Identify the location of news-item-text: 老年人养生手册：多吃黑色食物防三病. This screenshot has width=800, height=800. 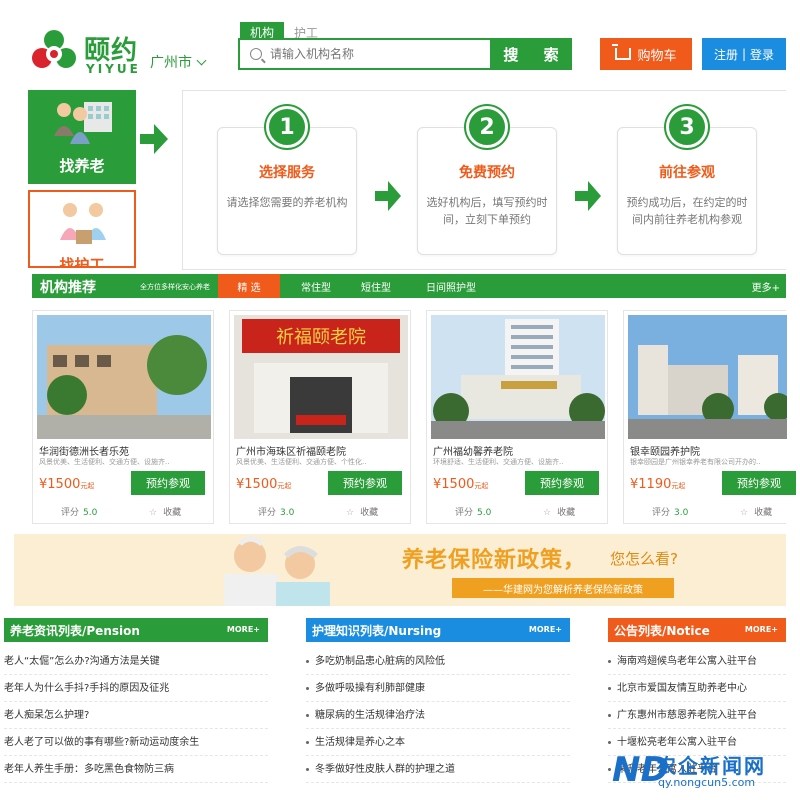
(89, 769).